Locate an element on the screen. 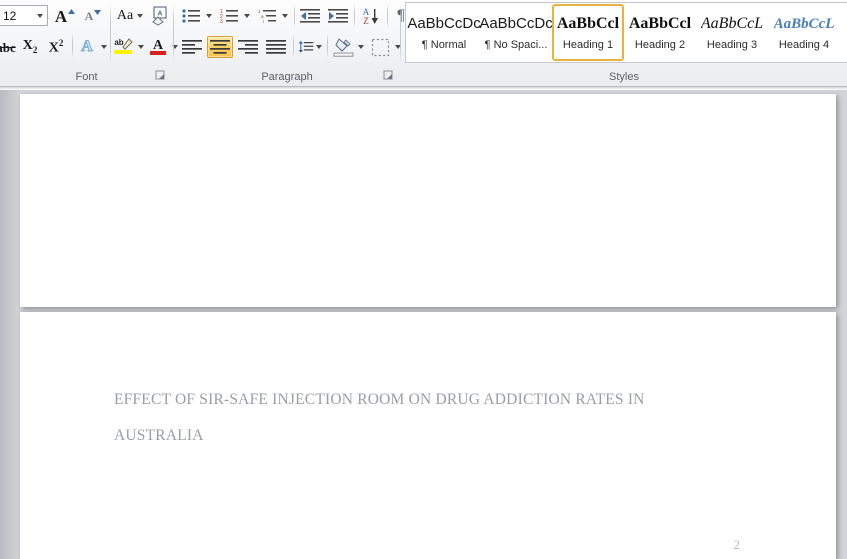  grow-font-arrow-icon is located at coordinates (72, 11).